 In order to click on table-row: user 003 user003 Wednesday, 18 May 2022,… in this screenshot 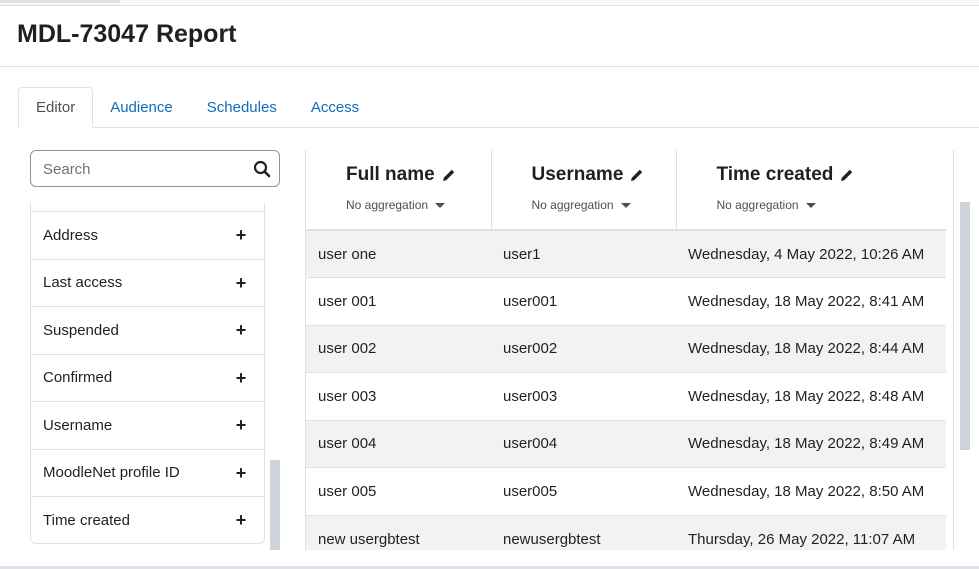, I will do `click(626, 396)`.